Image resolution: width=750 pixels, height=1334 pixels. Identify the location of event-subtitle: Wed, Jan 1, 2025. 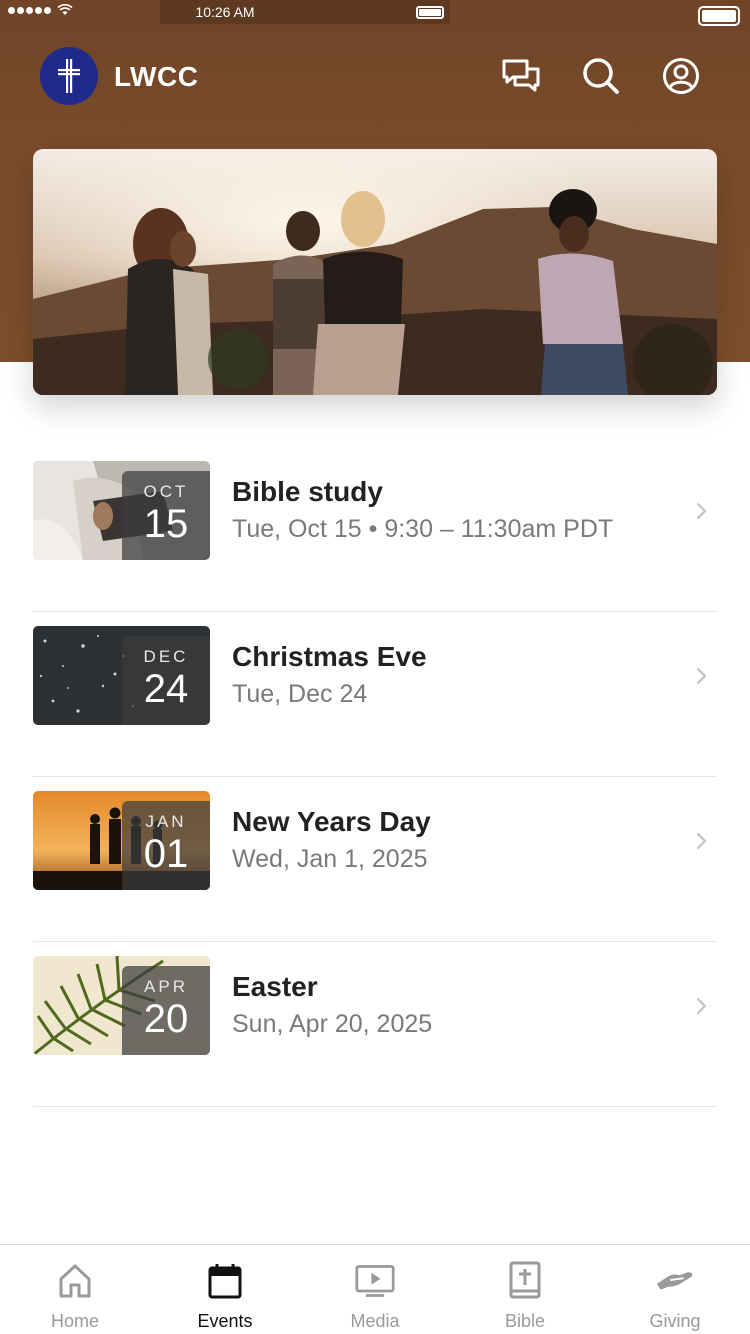
(330, 859).